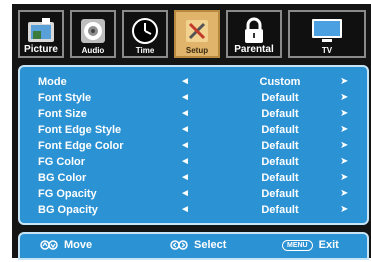 The image size is (371, 262). What do you see at coordinates (193, 115) in the screenshot?
I see `setting-row-font-size: Font Size ◄ Default ➤` at bounding box center [193, 115].